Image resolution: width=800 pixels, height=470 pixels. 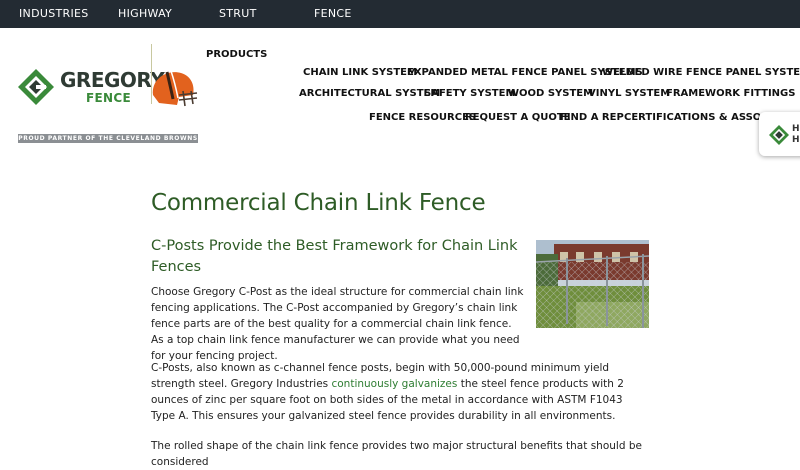 I want to click on nav-find-rep: FIND A REP, so click(x=592, y=117).